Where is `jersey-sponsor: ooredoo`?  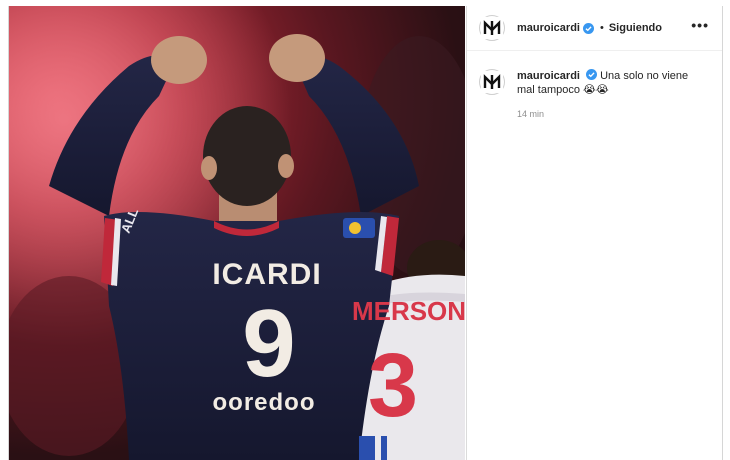
jersey-sponsor: ooredoo is located at coordinates (264, 402).